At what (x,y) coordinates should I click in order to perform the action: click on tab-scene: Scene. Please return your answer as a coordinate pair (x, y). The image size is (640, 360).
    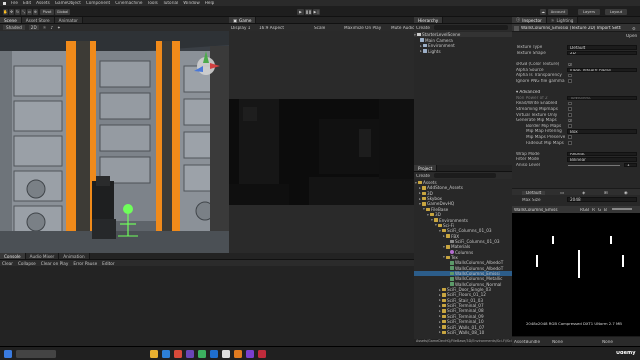
    Looking at the image, I should click on (11, 20).